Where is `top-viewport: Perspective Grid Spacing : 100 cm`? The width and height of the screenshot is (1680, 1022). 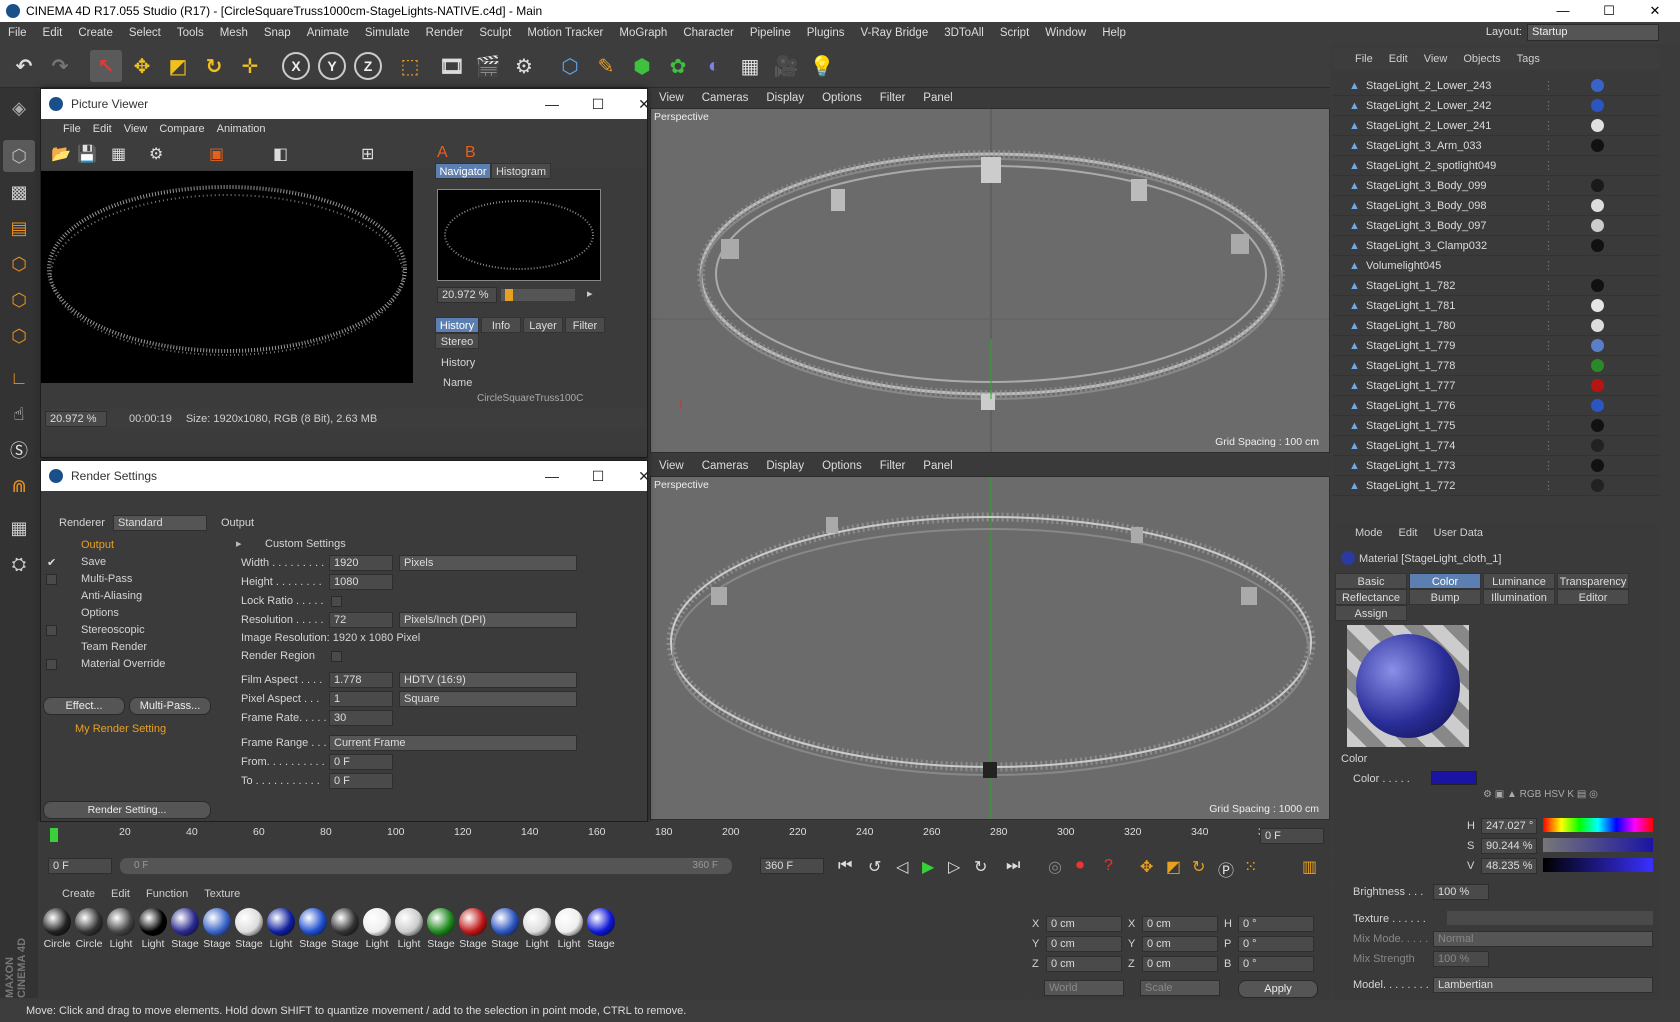 top-viewport: Perspective Grid Spacing : 100 cm is located at coordinates (990, 280).